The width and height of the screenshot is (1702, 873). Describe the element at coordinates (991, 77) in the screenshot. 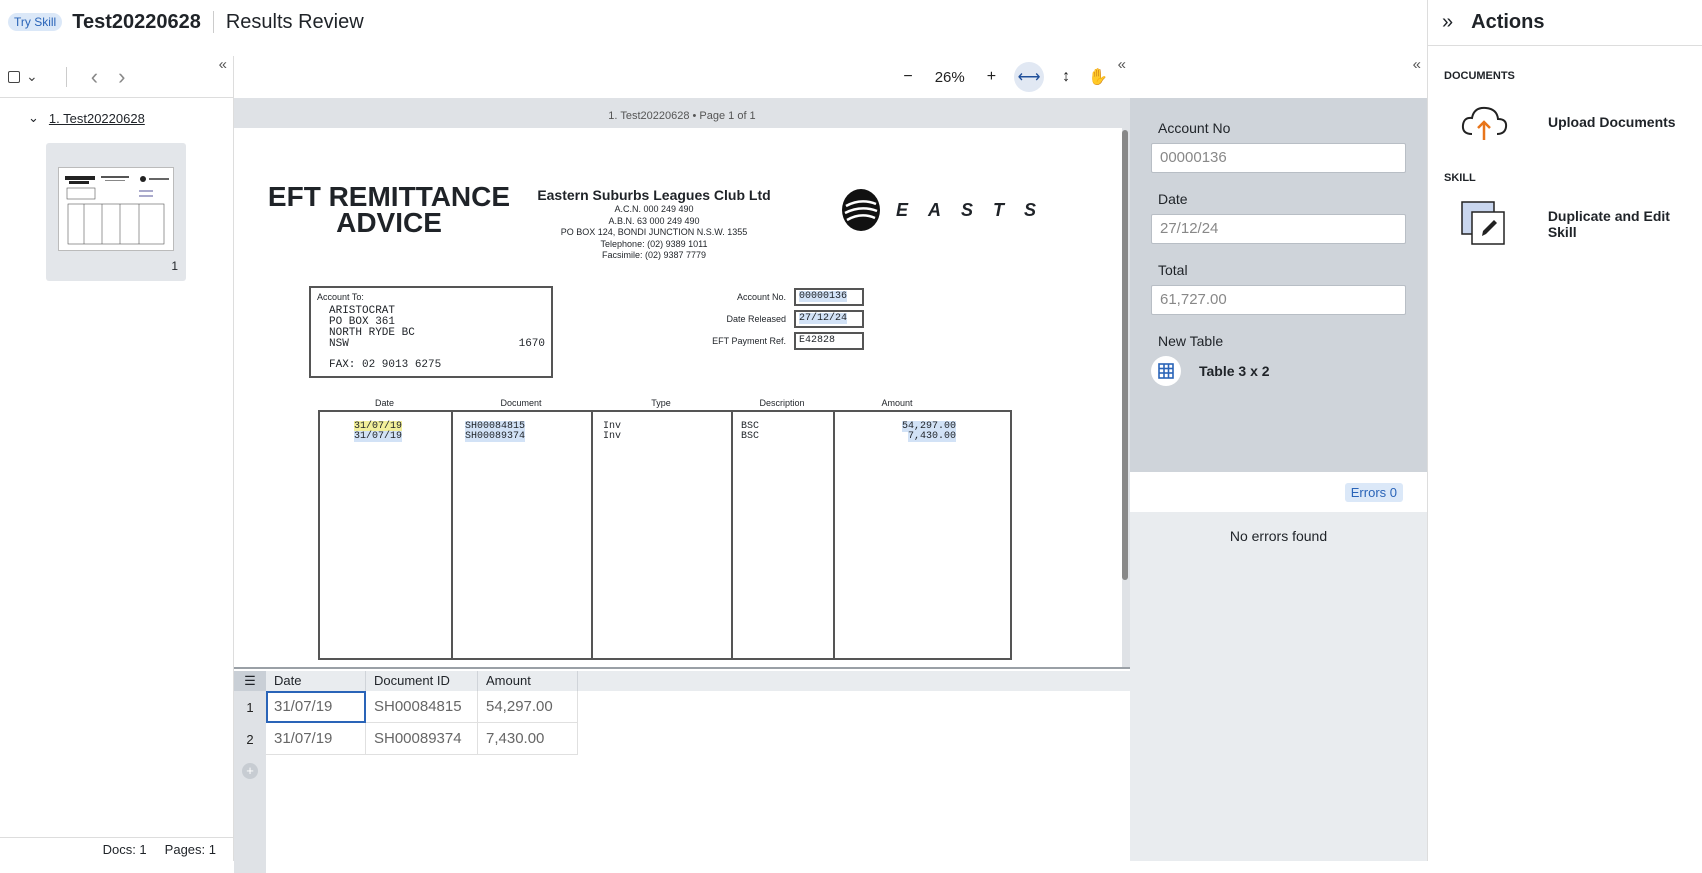

I see `zoom-in-icon: +` at that location.